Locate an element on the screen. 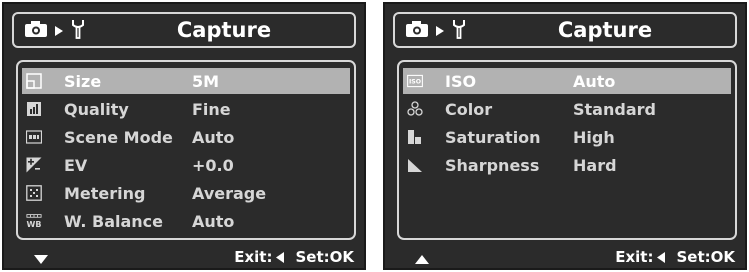 The image size is (749, 272). menu-item-color: Color Standard is located at coordinates (567, 109).